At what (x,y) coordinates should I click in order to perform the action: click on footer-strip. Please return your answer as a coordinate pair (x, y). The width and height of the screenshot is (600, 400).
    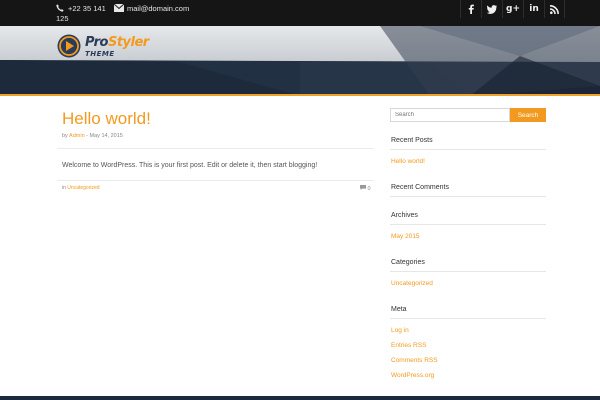
    Looking at the image, I should click on (300, 398).